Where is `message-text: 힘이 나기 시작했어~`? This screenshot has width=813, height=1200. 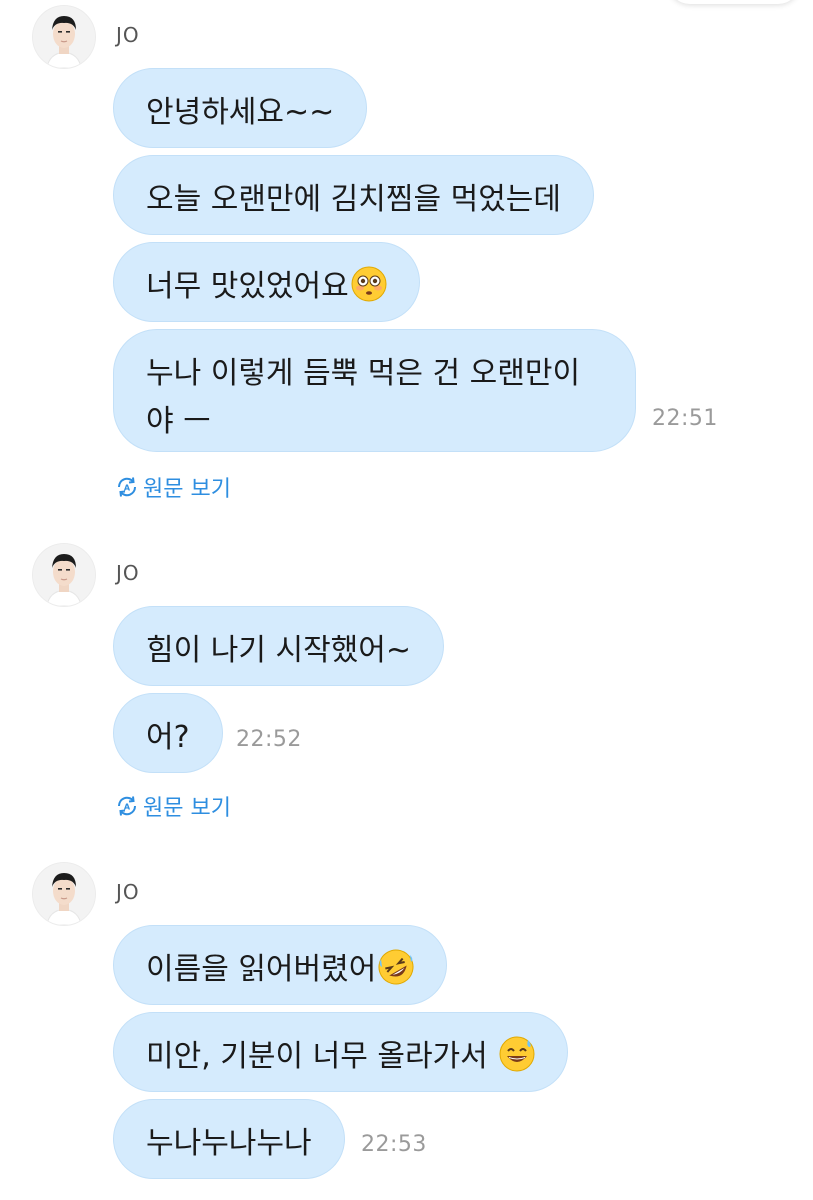
message-text: 힘이 나기 시작했어~ is located at coordinates (279, 650).